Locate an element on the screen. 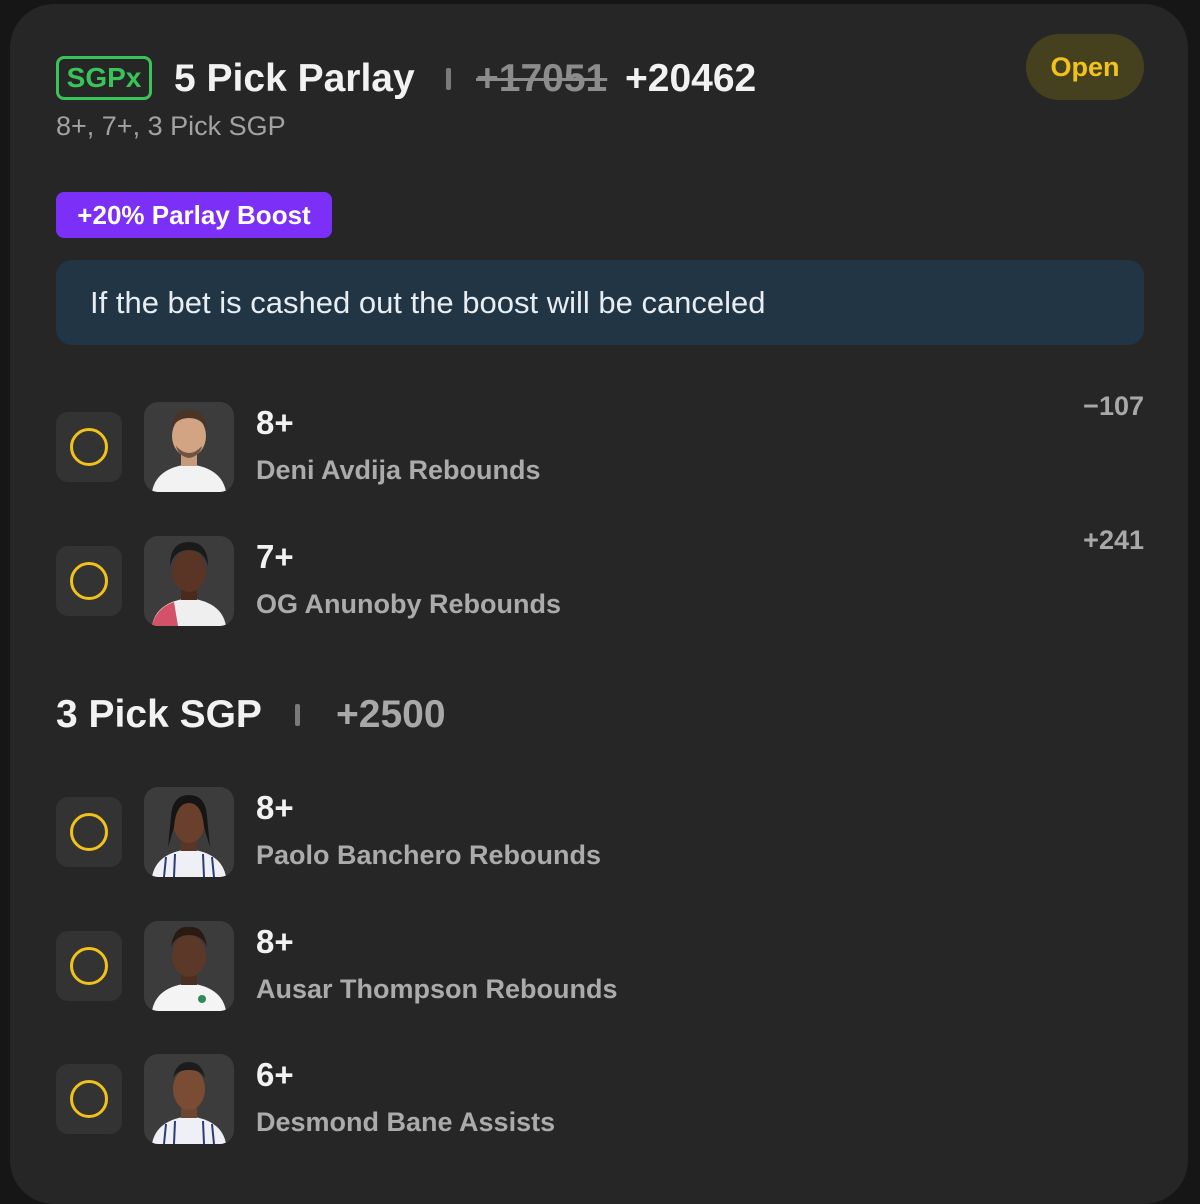 Image resolution: width=1200 pixels, height=1204 pixels. sgp-divider is located at coordinates (297, 715).